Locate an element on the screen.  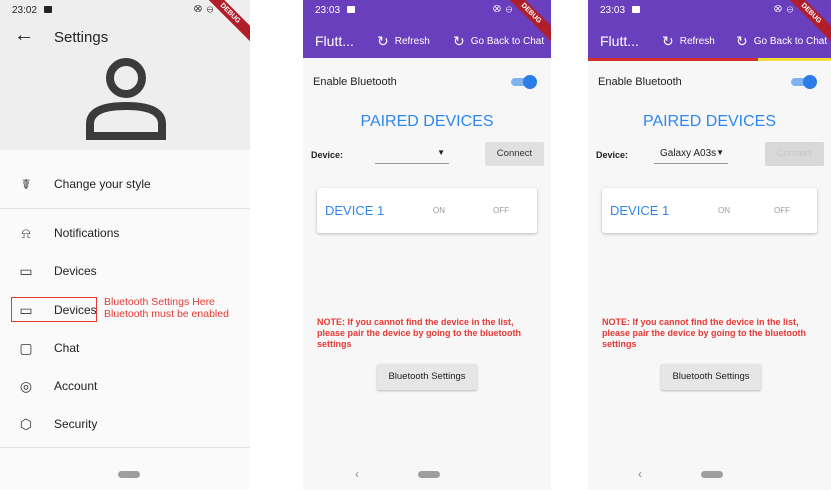
loading-stripe is located at coordinates (709, 59).